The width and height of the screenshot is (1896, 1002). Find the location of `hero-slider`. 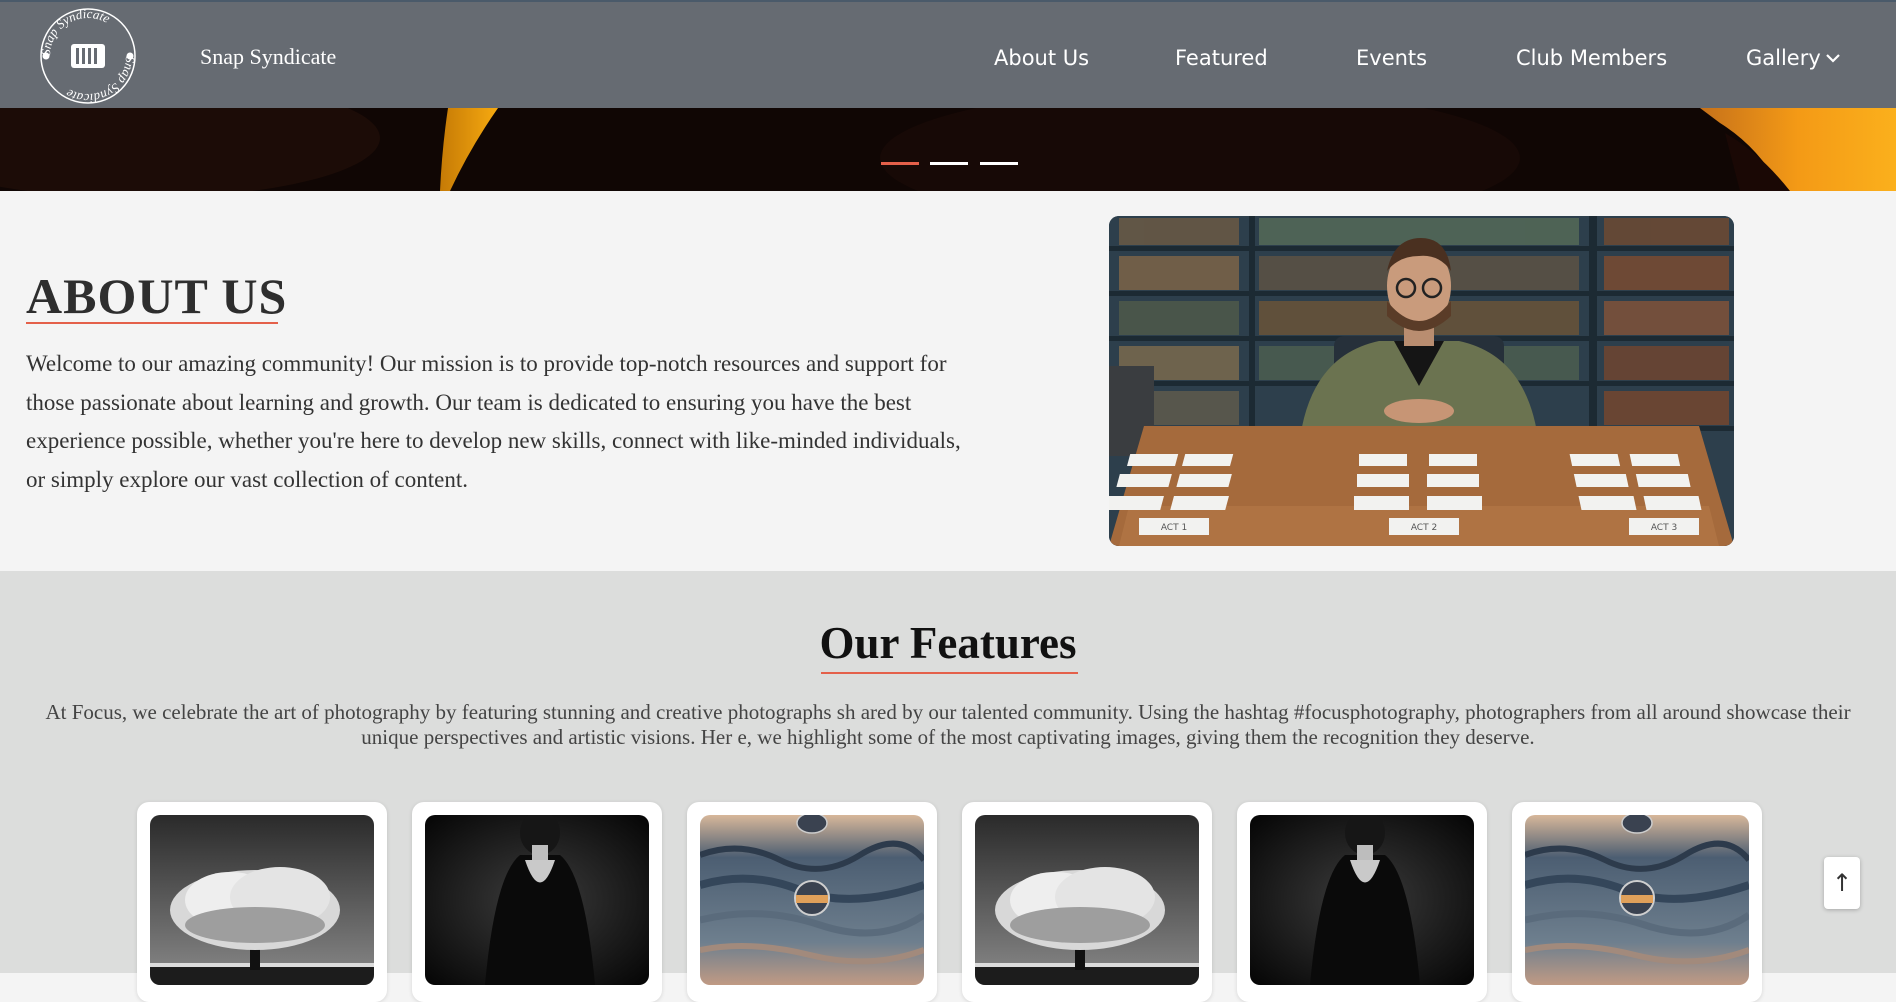

hero-slider is located at coordinates (948, 149).